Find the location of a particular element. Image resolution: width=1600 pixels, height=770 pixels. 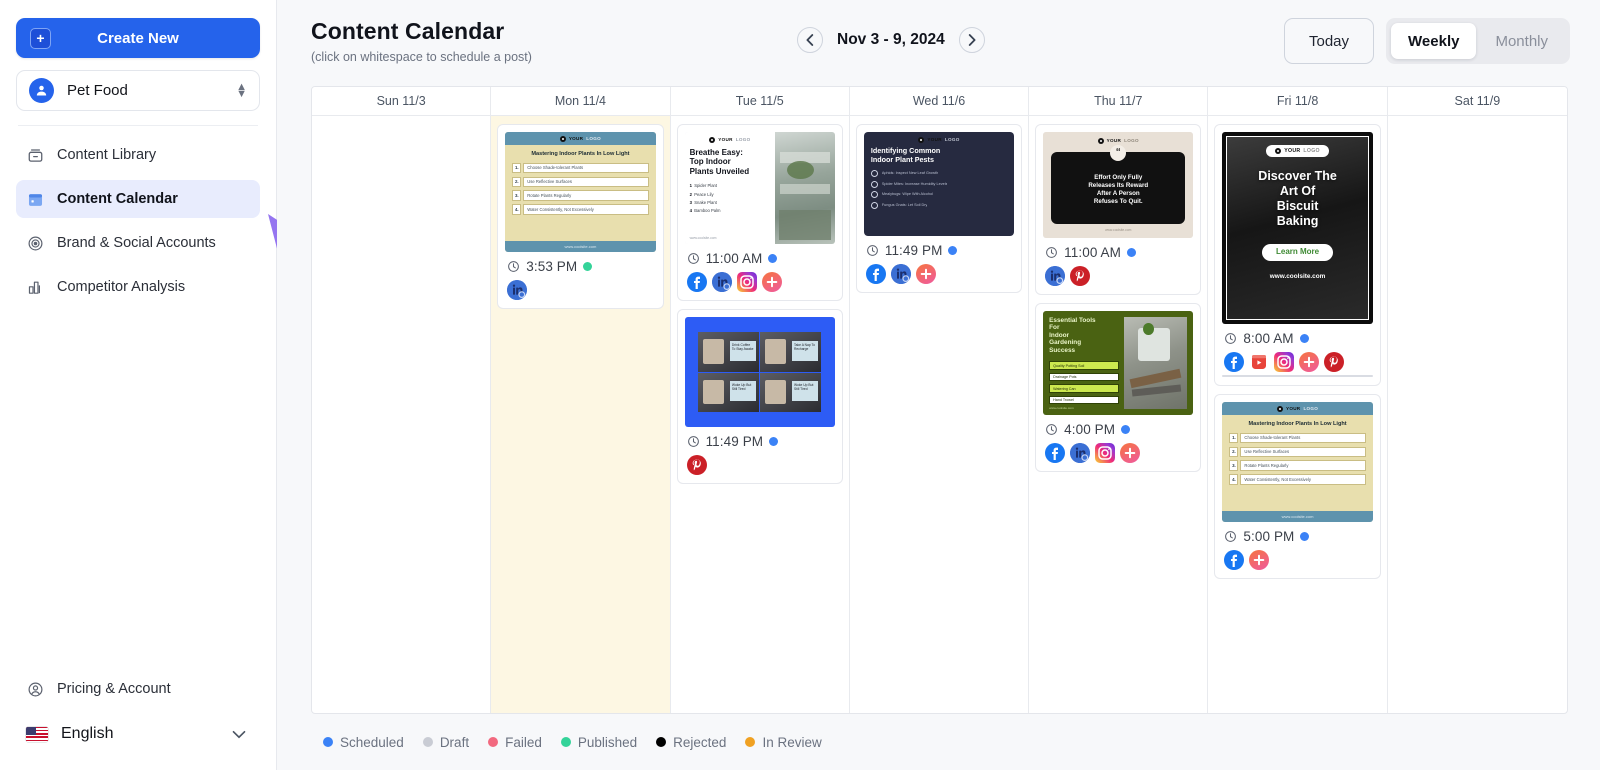

sidebar-item-label: Brand & Social Accounts is located at coordinates (136, 243).